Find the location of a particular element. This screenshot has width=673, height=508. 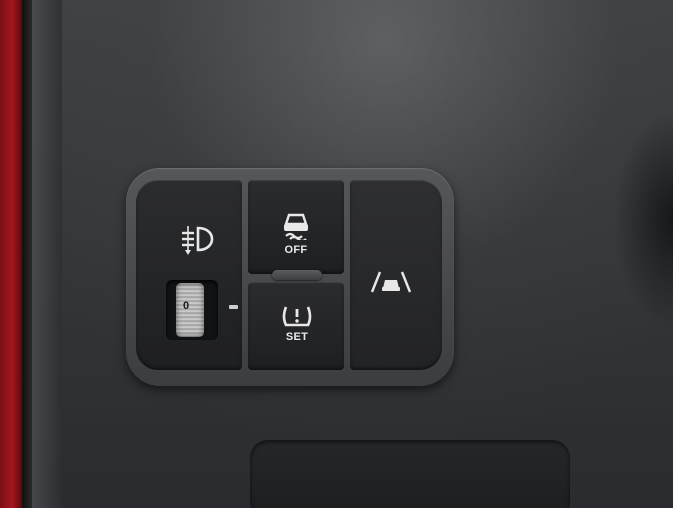

tire-pressure-icon is located at coordinates (297, 316).